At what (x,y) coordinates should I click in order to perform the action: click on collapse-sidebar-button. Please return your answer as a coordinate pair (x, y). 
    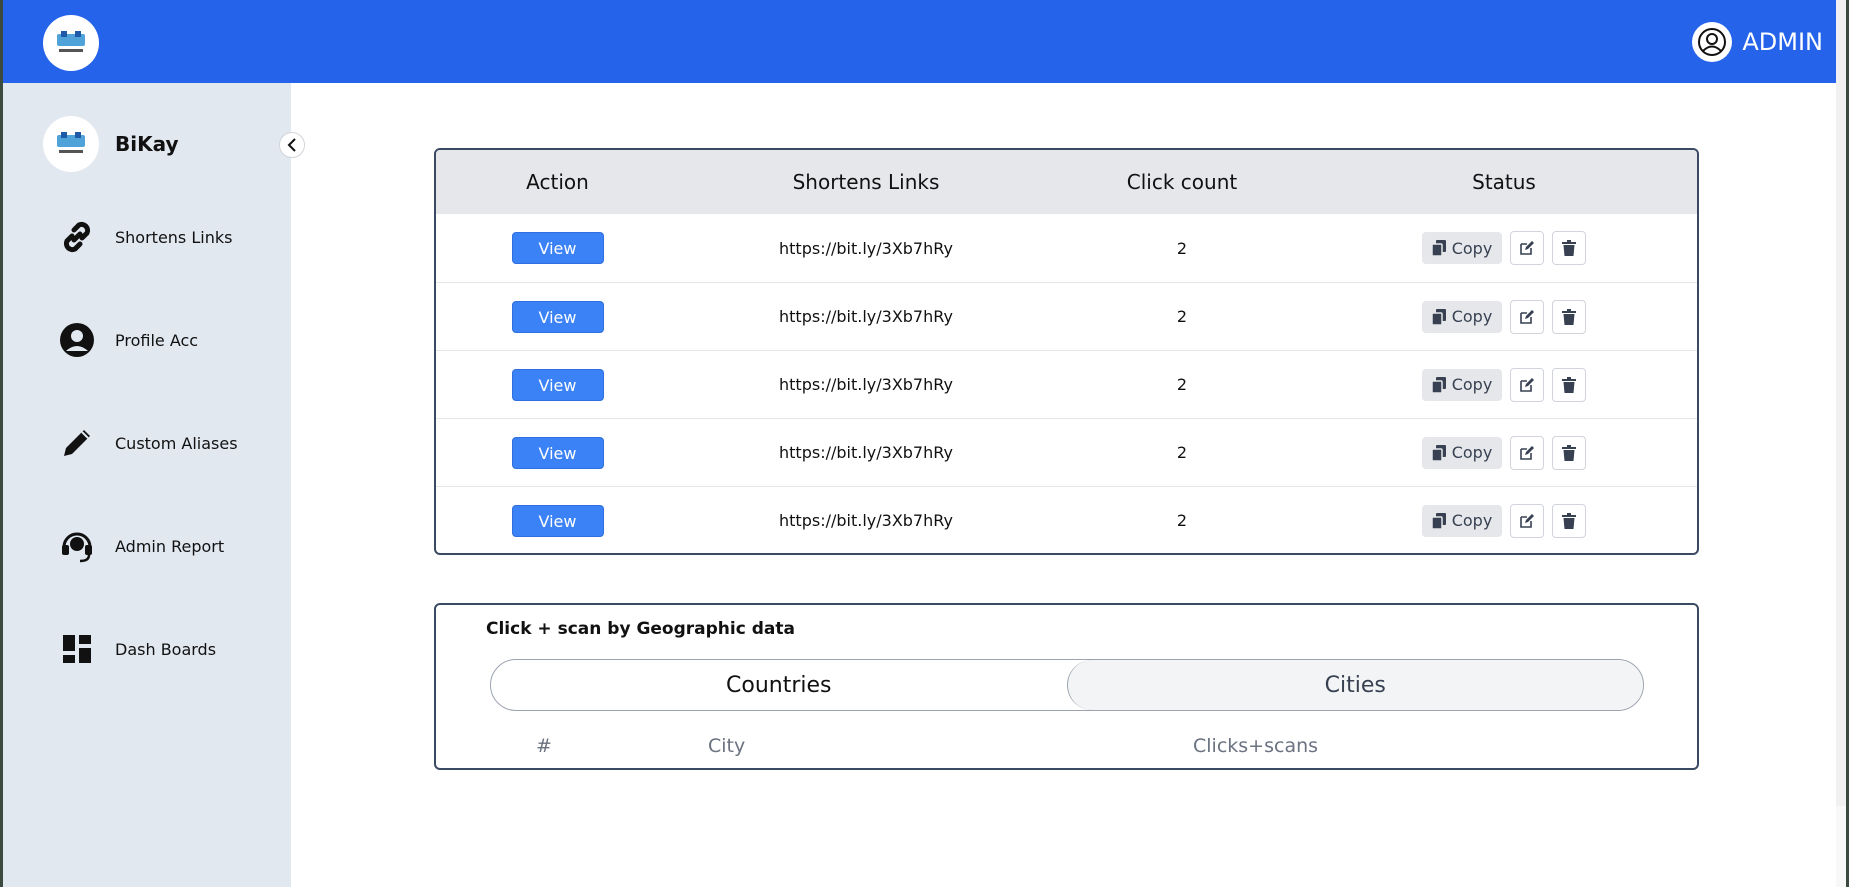
    Looking at the image, I should click on (292, 145).